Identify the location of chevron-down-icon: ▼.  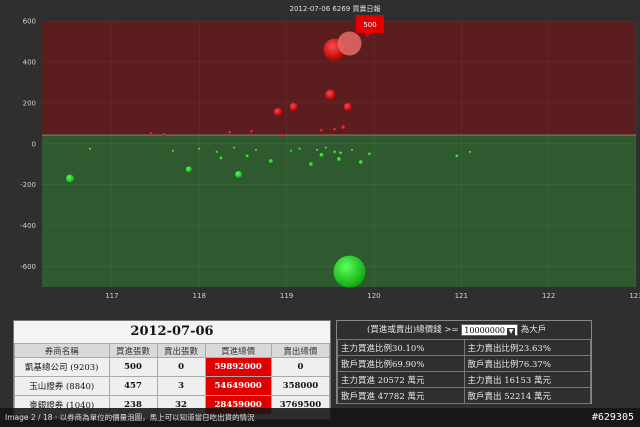
(511, 331).